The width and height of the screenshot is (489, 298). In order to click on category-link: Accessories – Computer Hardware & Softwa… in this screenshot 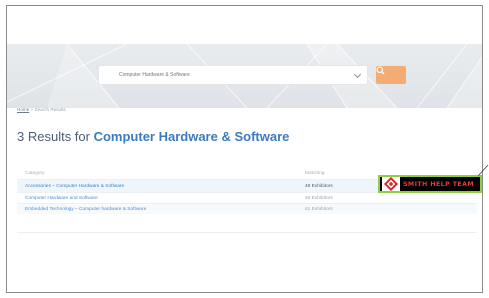, I will do `click(74, 186)`.